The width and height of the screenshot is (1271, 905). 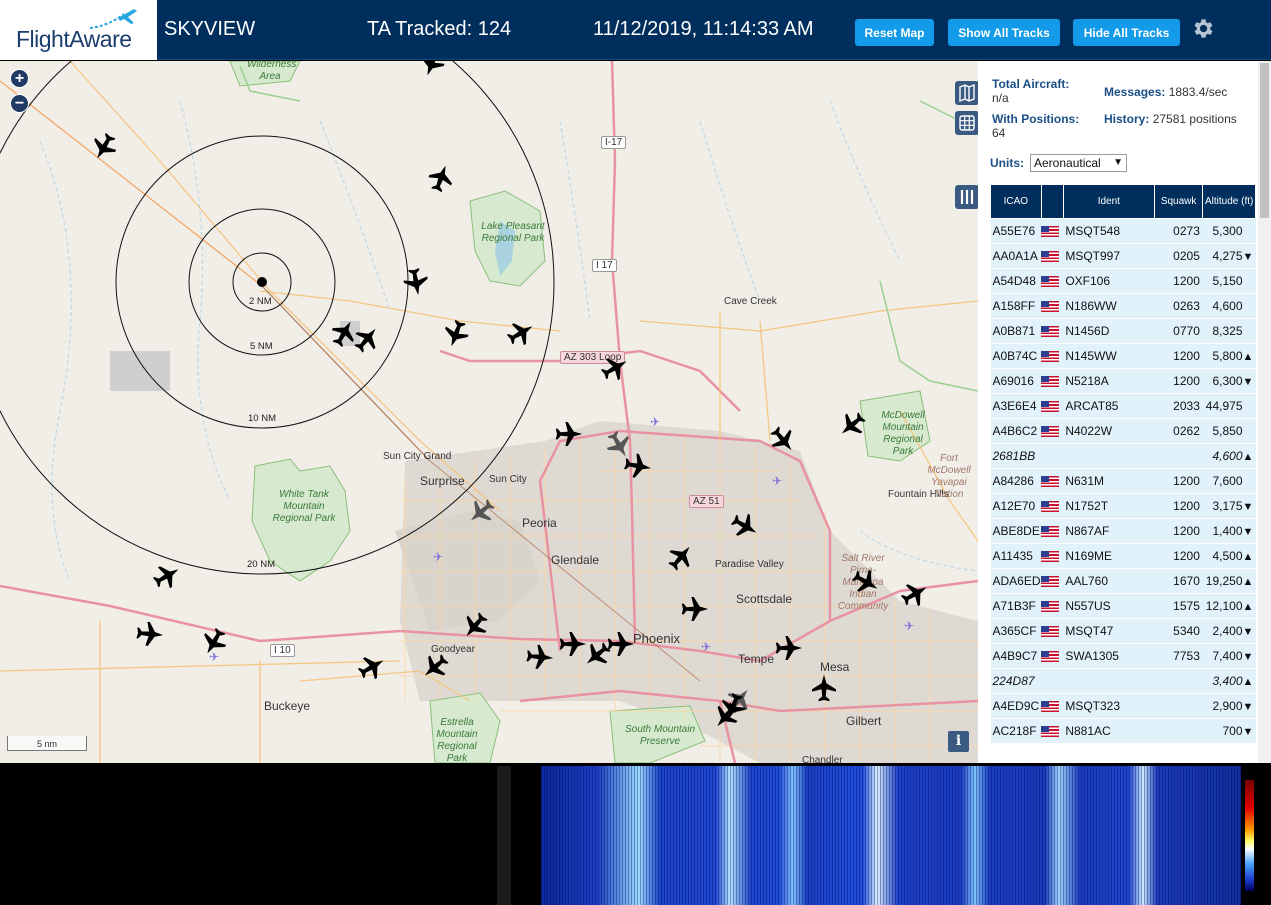 I want to click on map-layers-button, so click(x=966, y=93).